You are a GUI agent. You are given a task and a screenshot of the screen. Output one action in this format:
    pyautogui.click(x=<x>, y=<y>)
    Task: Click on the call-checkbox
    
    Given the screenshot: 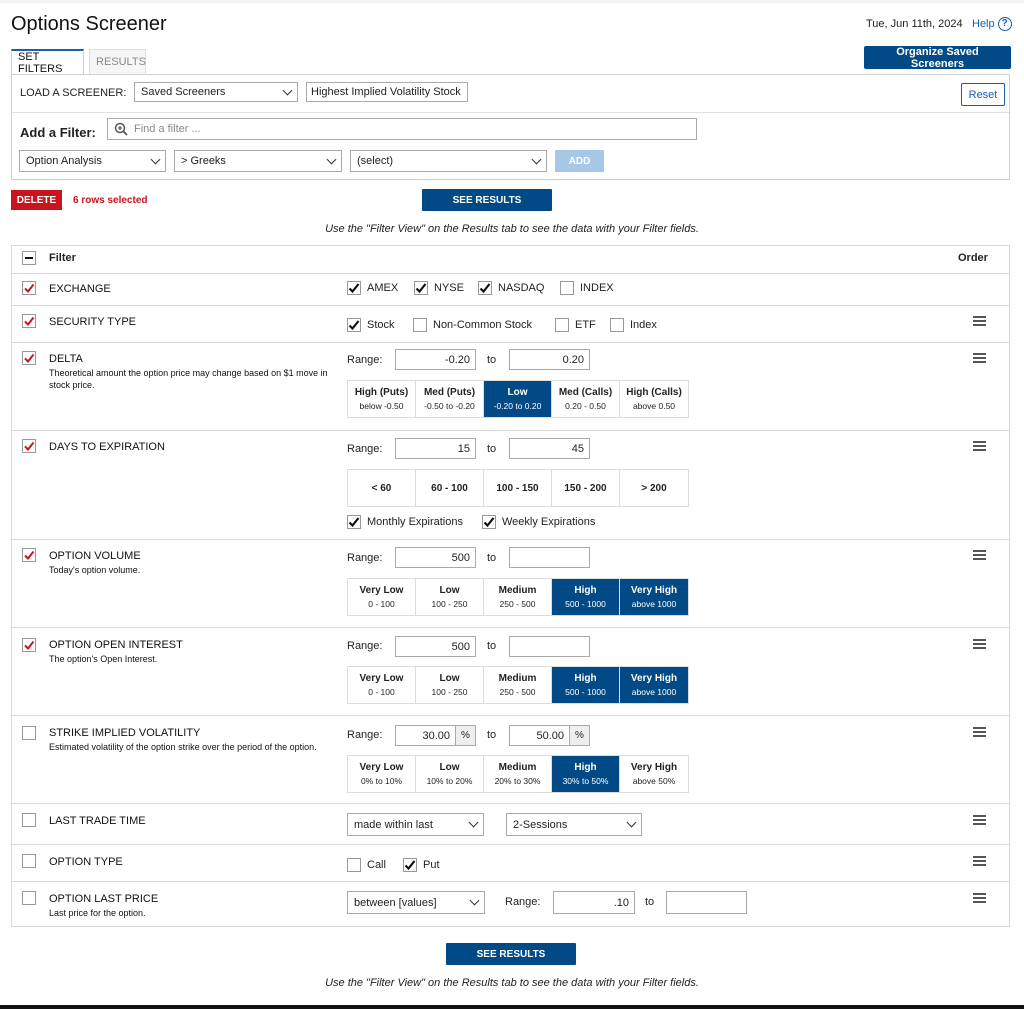 What is the action you would take?
    pyautogui.click(x=354, y=865)
    